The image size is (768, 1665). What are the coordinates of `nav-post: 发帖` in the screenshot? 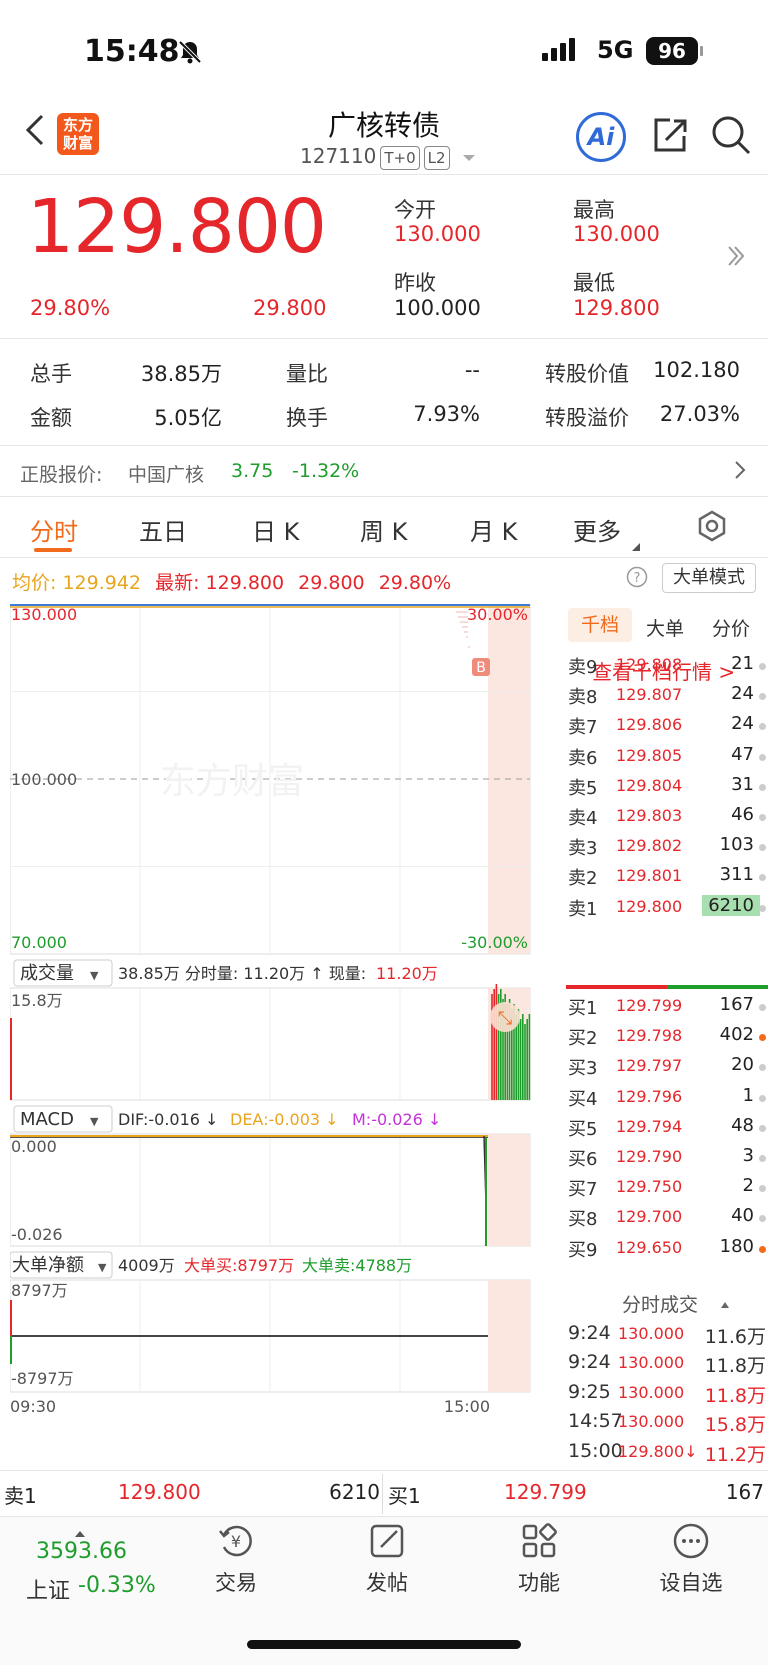 It's located at (387, 1559).